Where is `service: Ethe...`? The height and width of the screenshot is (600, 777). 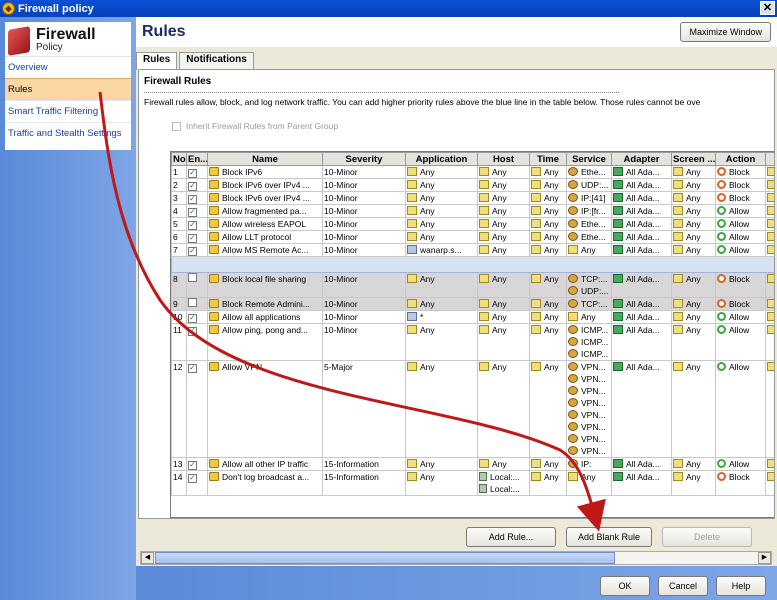 service: Ethe... is located at coordinates (589, 237).